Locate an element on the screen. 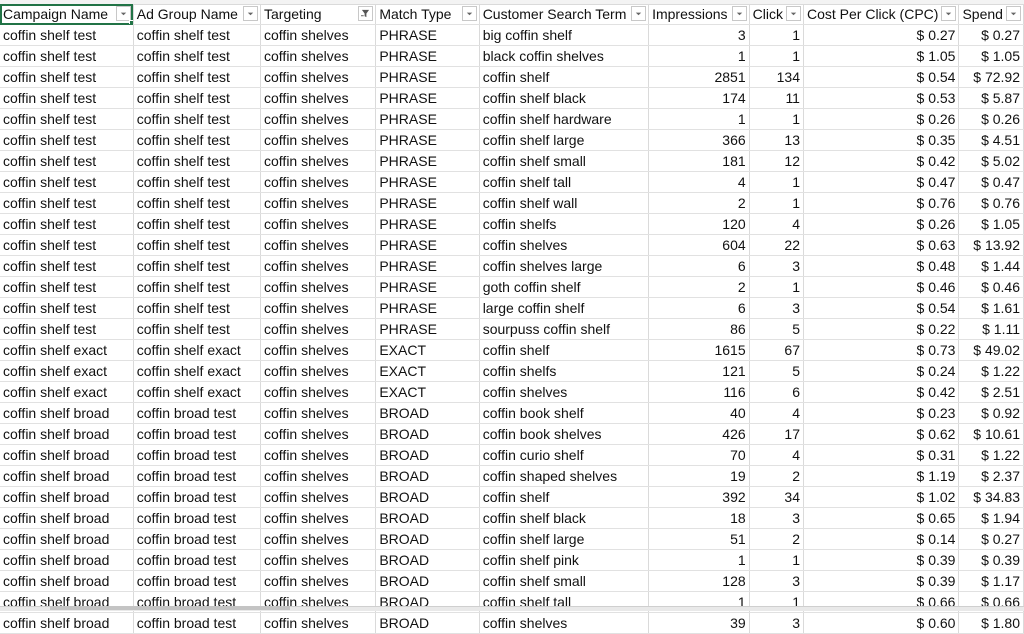 The image size is (1024, 634). cell-spend: $ 34.83 is located at coordinates (991, 497).